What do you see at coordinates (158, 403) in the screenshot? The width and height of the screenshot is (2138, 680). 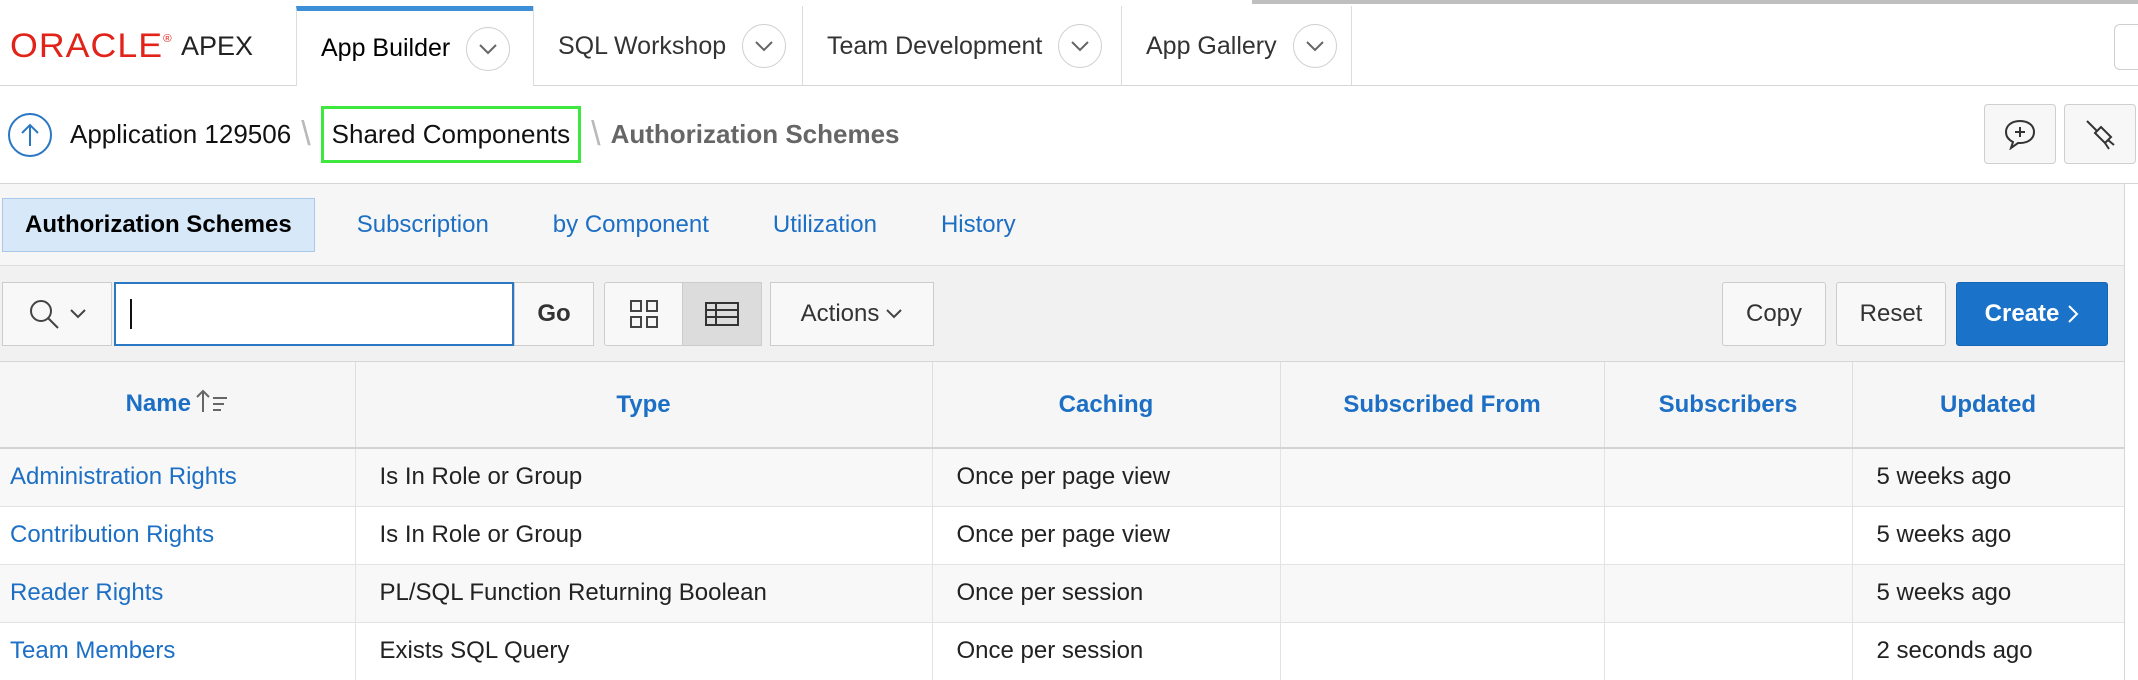 I see `column-header-label: Name` at bounding box center [158, 403].